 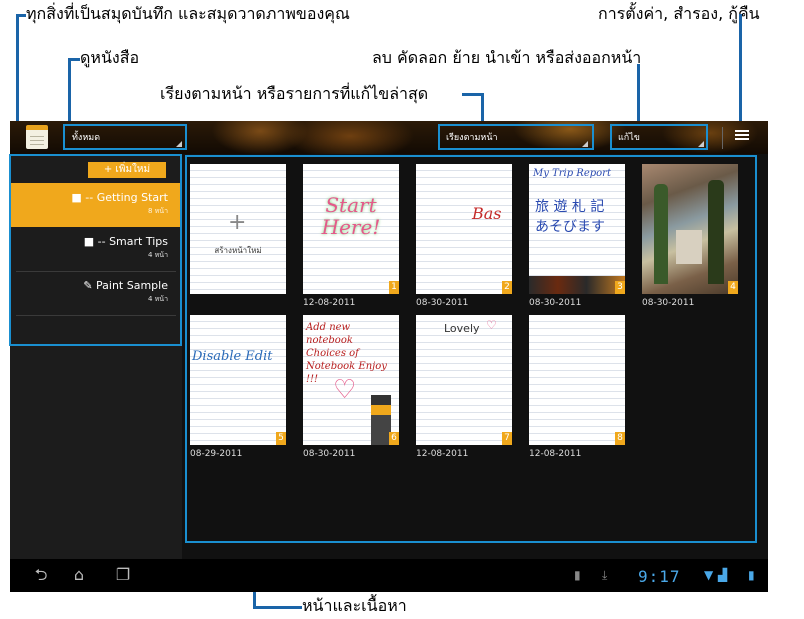 What do you see at coordinates (709, 575) in the screenshot?
I see `wifi-icon: ▼` at bounding box center [709, 575].